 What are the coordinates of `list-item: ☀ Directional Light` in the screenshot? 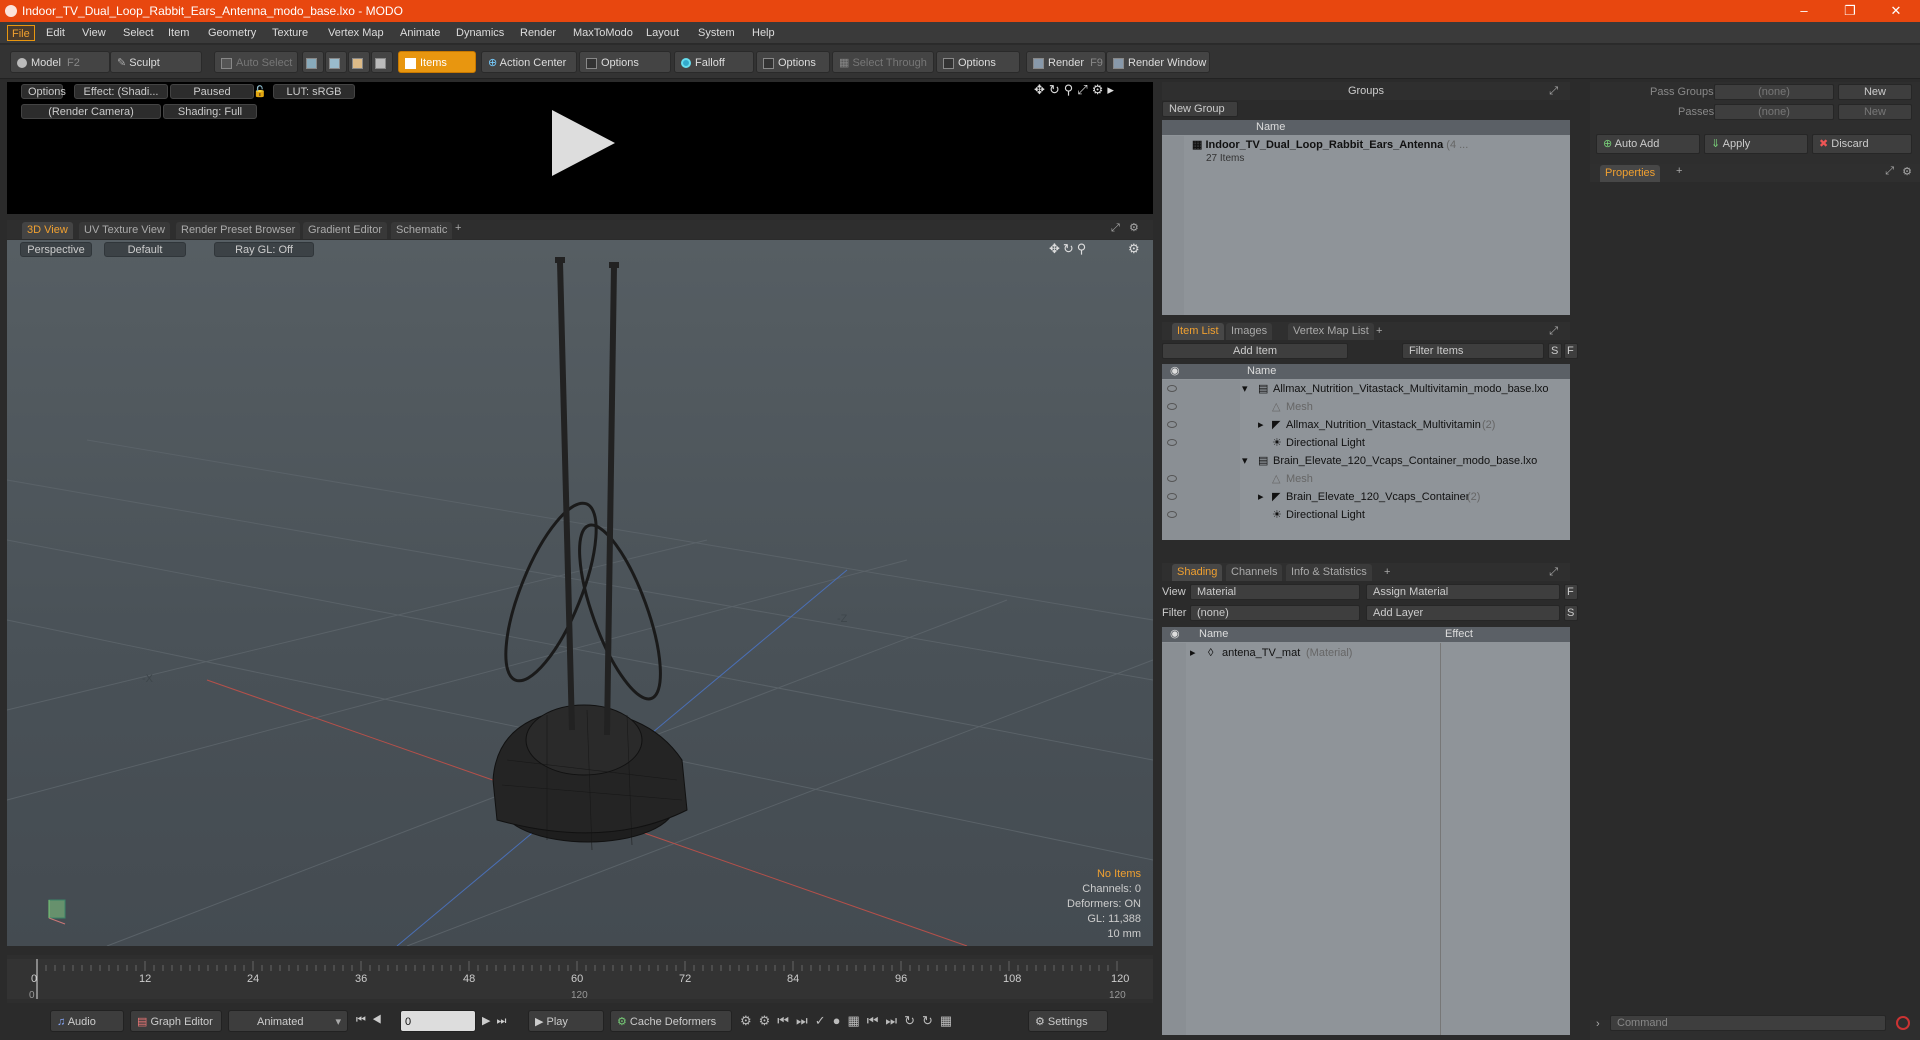 It's located at (1366, 515).